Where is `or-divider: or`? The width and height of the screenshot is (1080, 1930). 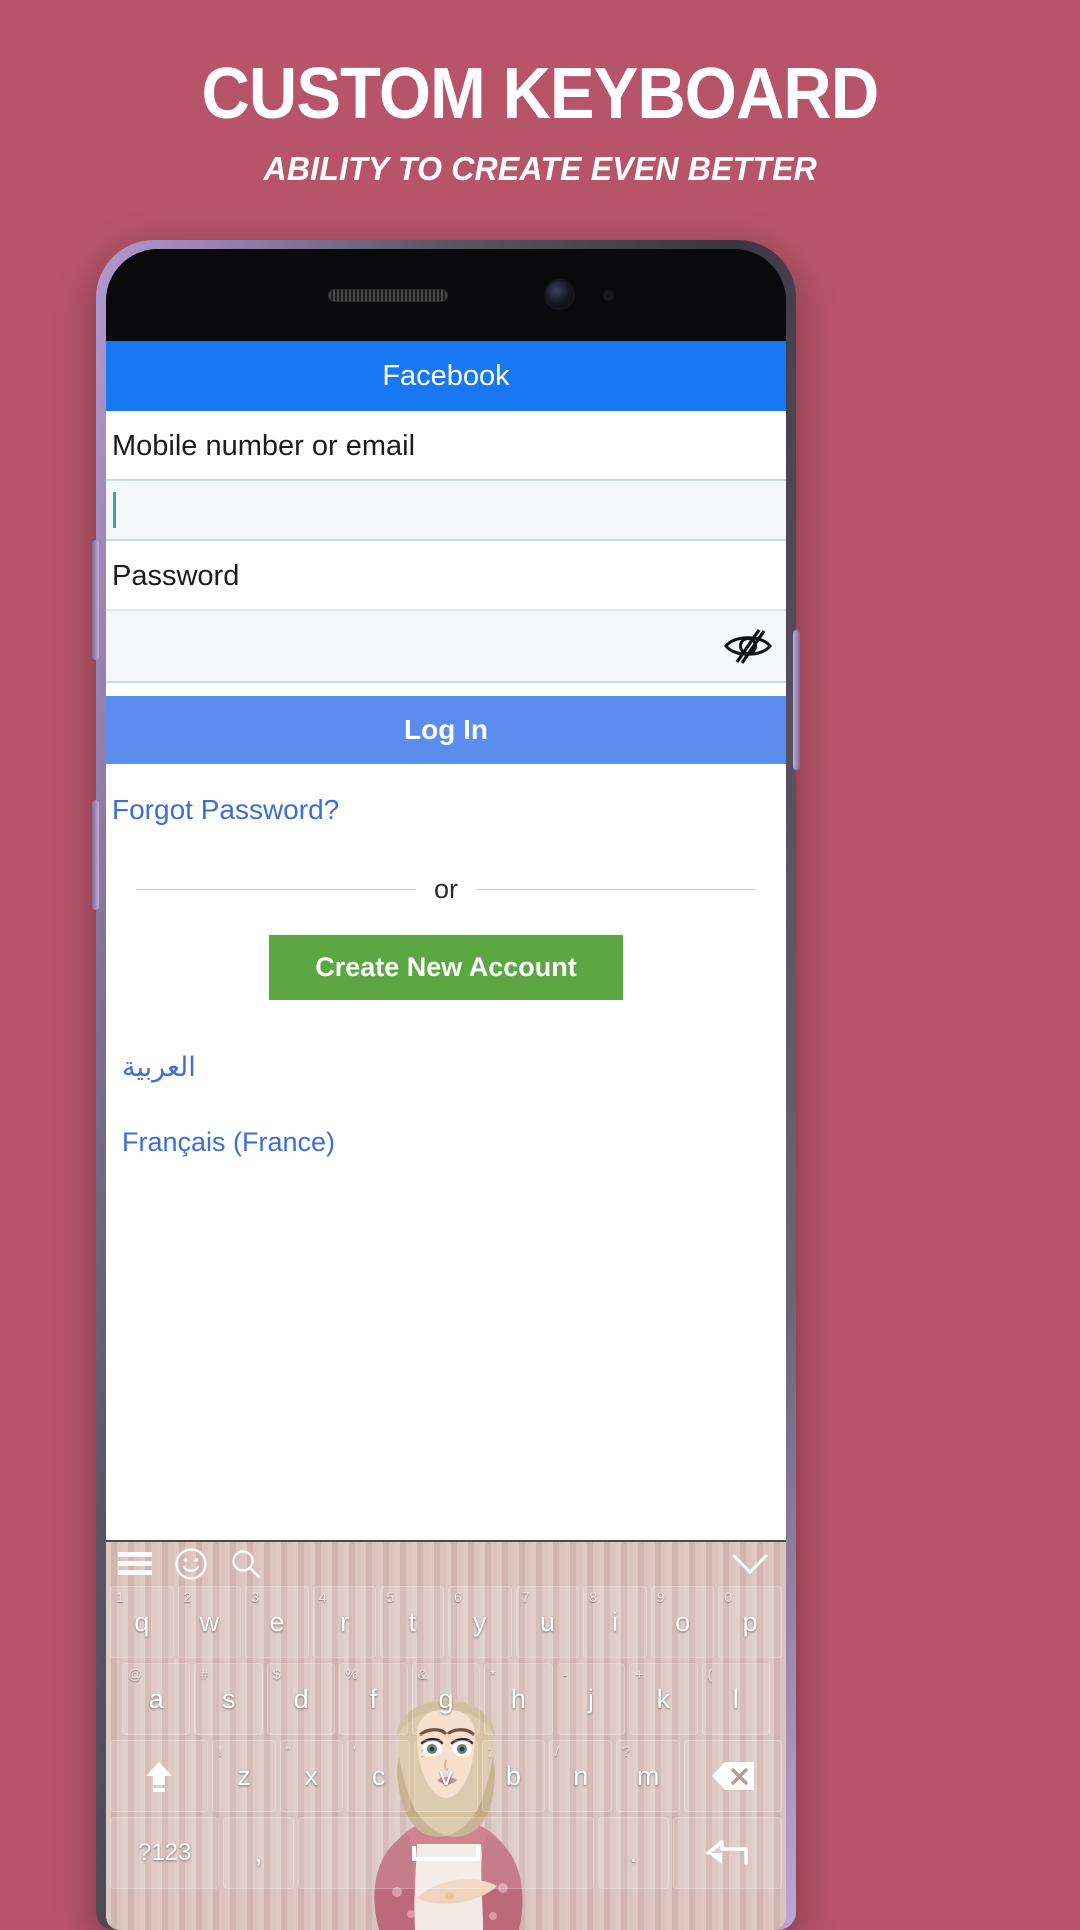
or-divider: or is located at coordinates (446, 889).